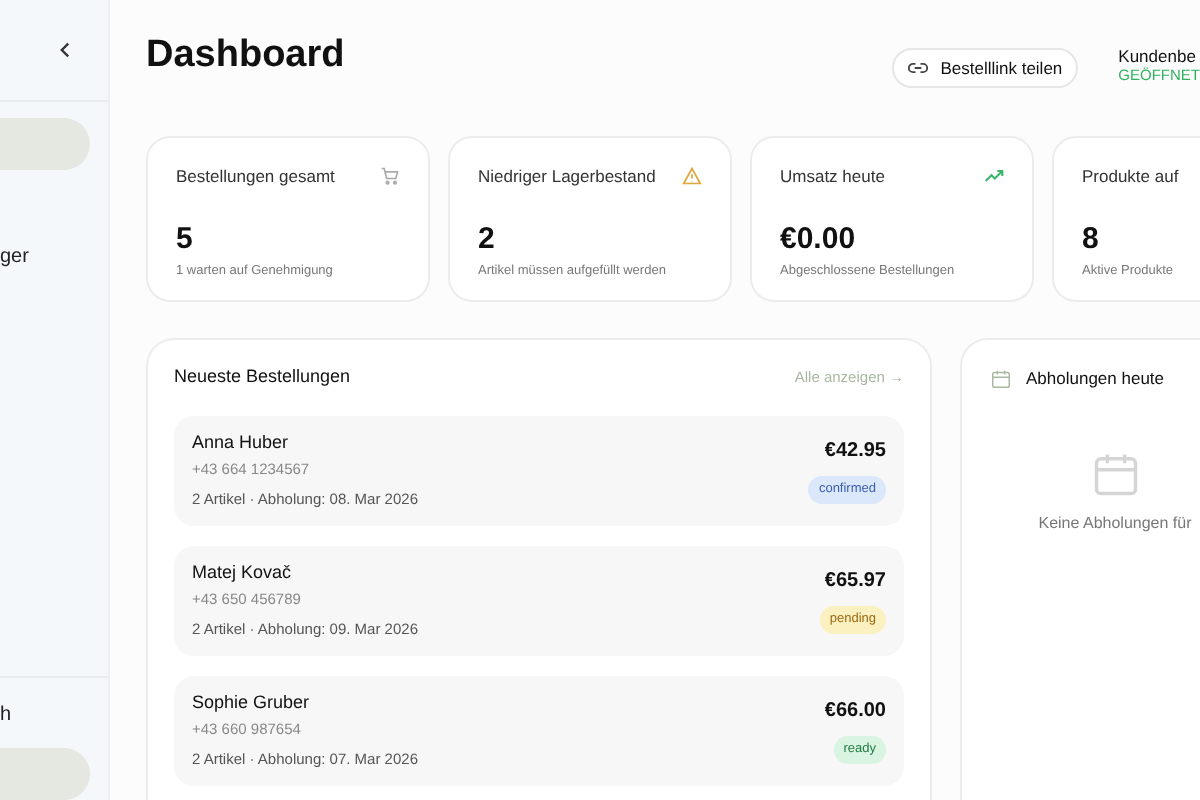 Image resolution: width=1200 pixels, height=800 pixels. What do you see at coordinates (855, 452) in the screenshot?
I see `order-total: €42.95` at bounding box center [855, 452].